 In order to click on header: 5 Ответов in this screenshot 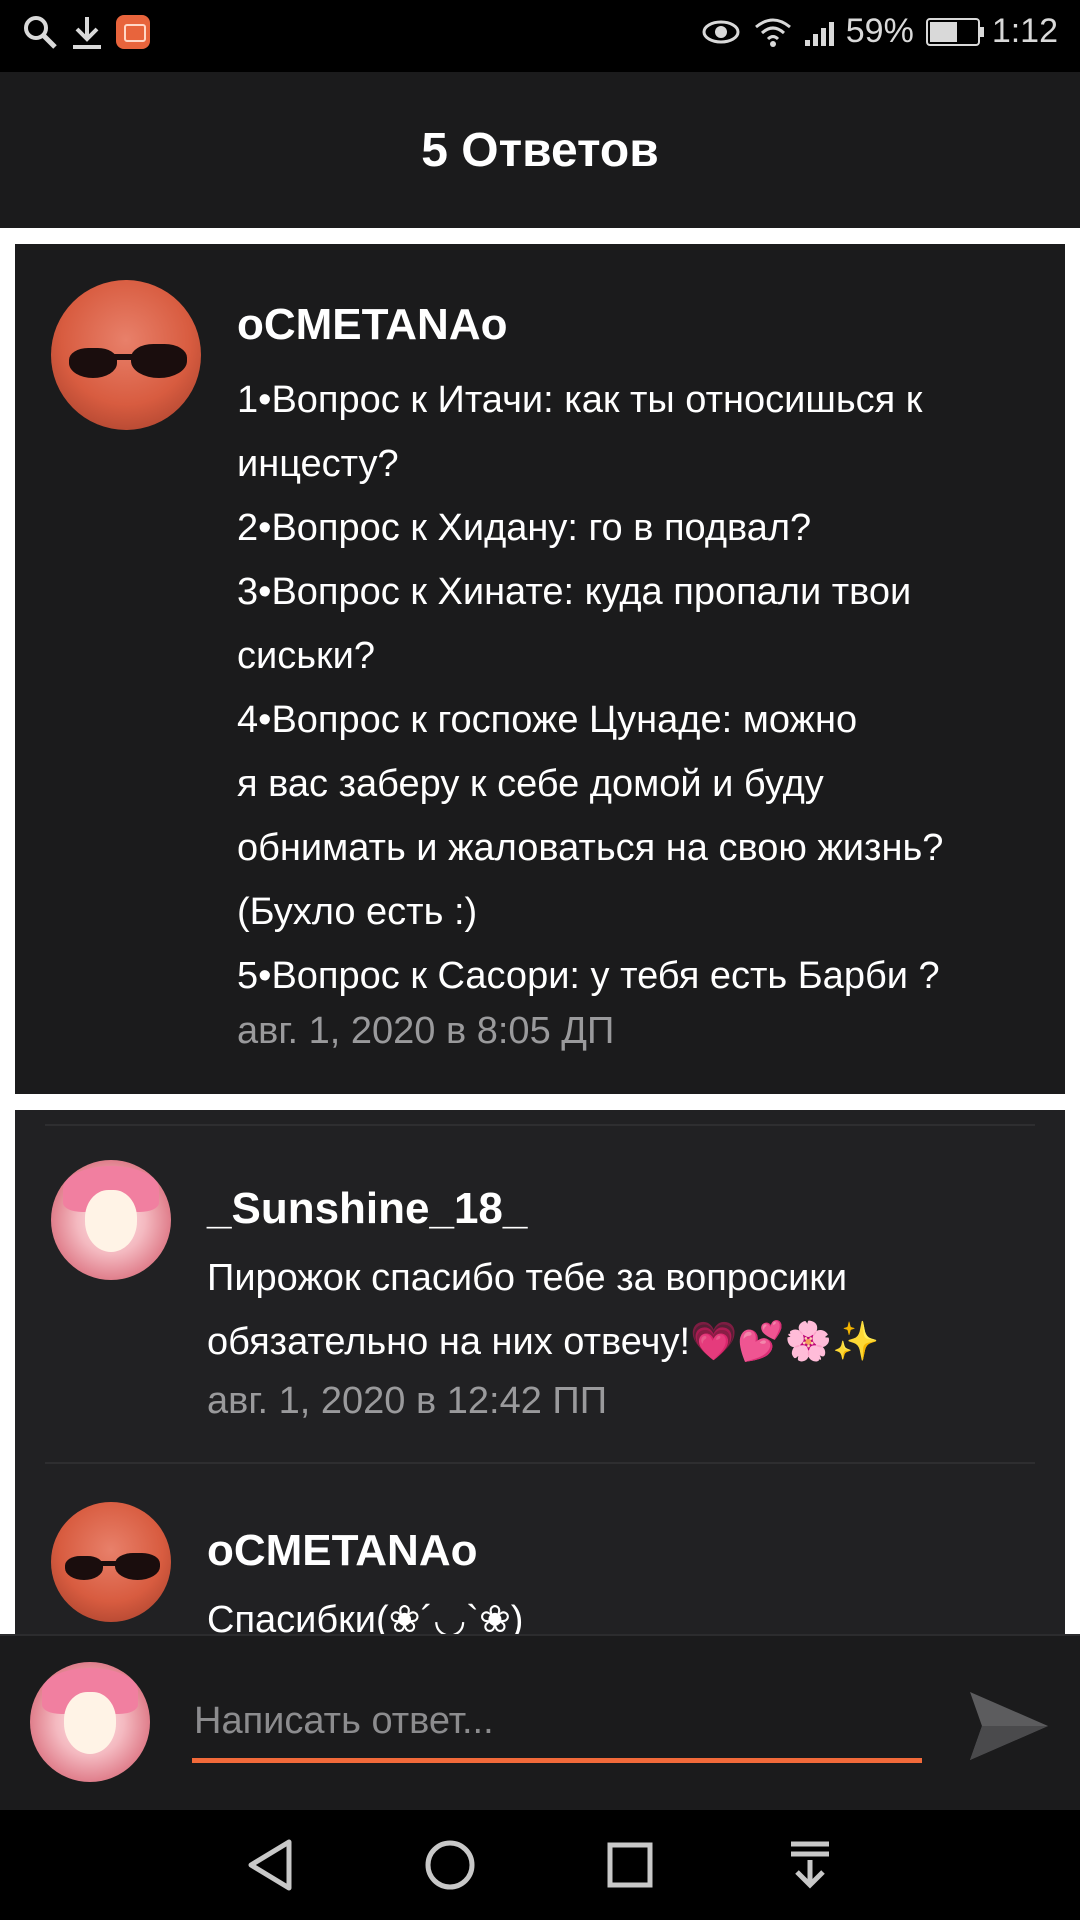, I will do `click(540, 150)`.